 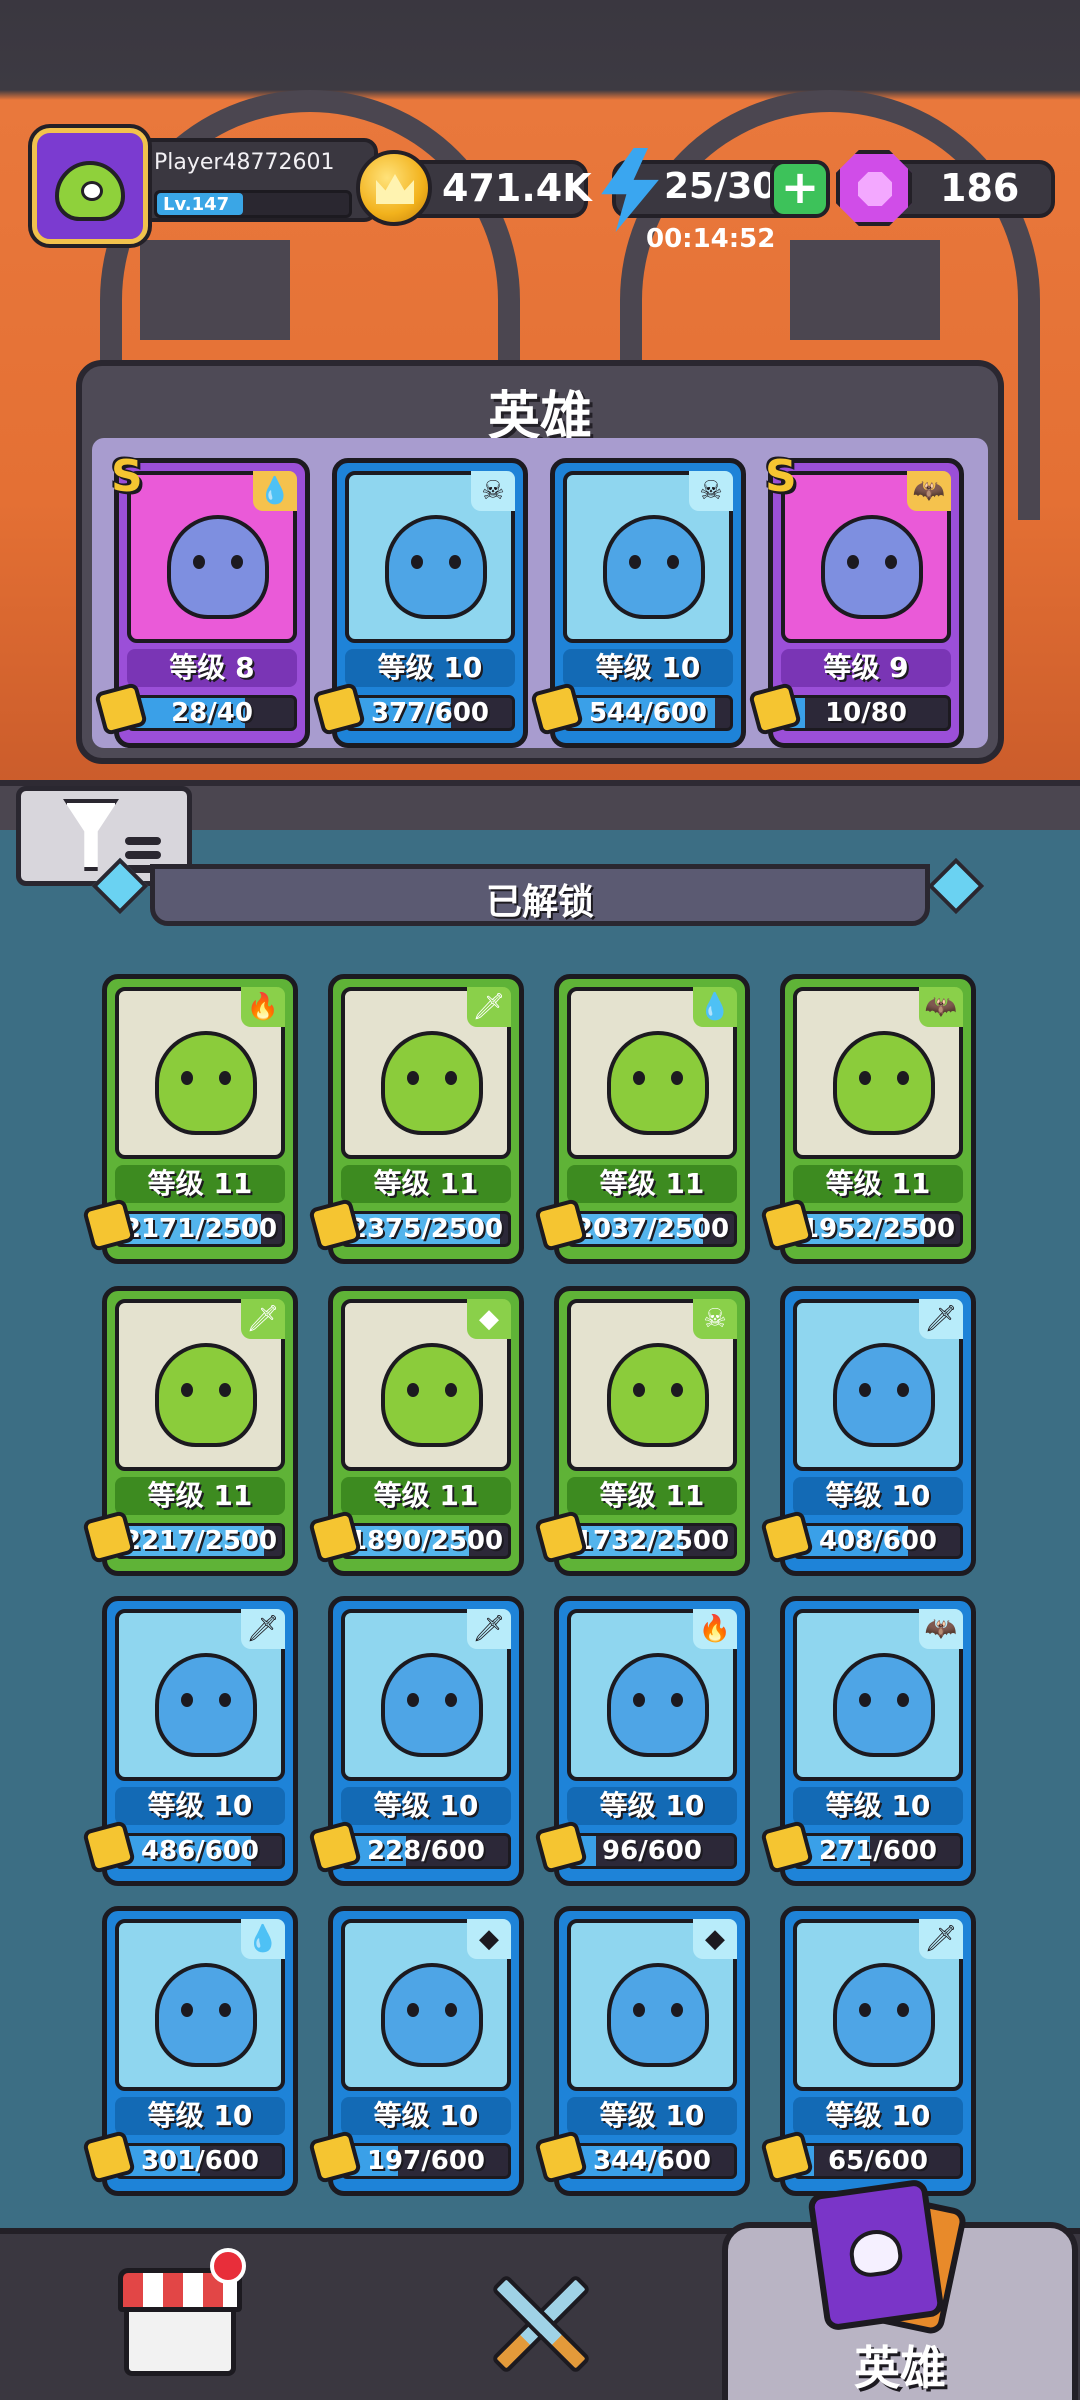 I want to click on hero-card: 🦇 等级 10 271/600, so click(x=868, y=1741).